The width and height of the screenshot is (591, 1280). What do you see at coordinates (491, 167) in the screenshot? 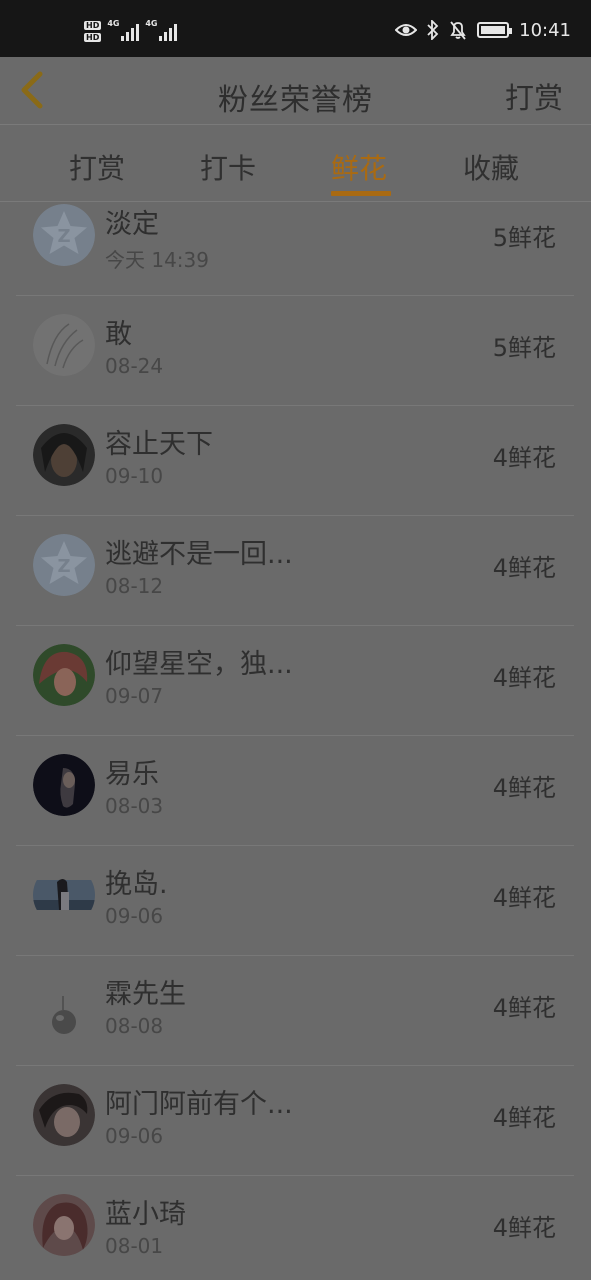
I see `tab-favorites: 收藏` at bounding box center [491, 167].